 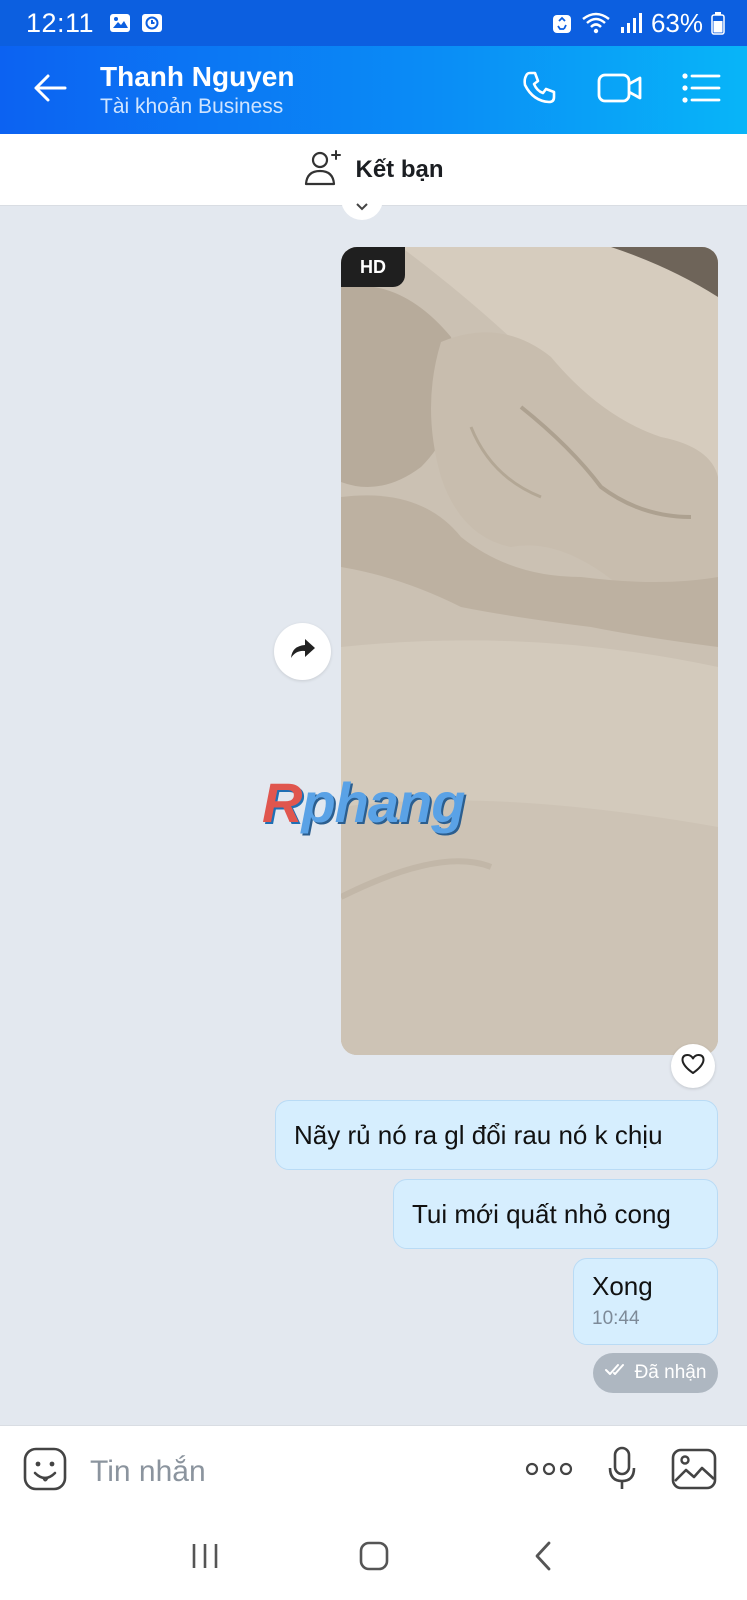 What do you see at coordinates (670, 1372) in the screenshot?
I see `delivery-status-text: Đã nhận` at bounding box center [670, 1372].